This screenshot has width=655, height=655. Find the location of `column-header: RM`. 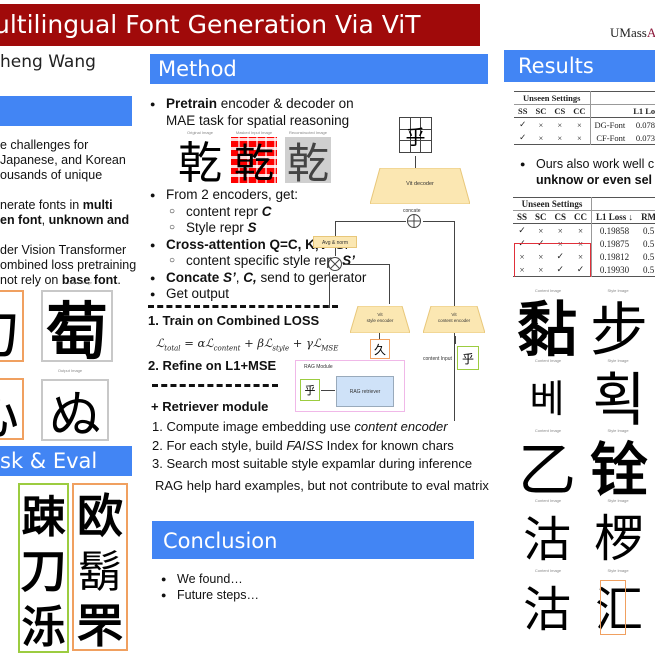

column-header: RM is located at coordinates (648, 217).